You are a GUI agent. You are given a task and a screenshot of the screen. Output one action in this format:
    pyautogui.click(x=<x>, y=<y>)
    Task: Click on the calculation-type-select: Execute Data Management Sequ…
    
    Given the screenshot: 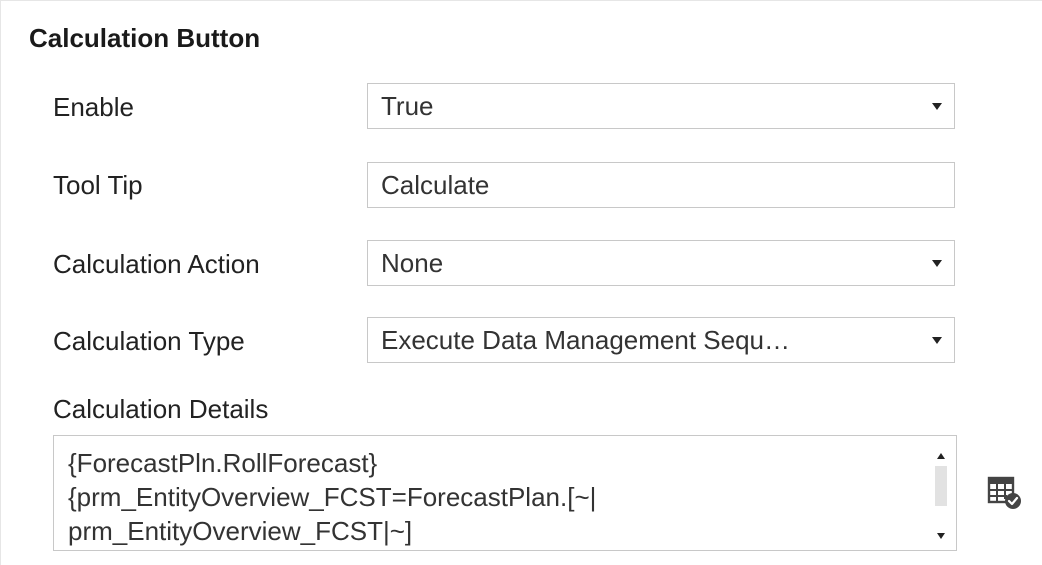 What is the action you would take?
    pyautogui.click(x=661, y=340)
    